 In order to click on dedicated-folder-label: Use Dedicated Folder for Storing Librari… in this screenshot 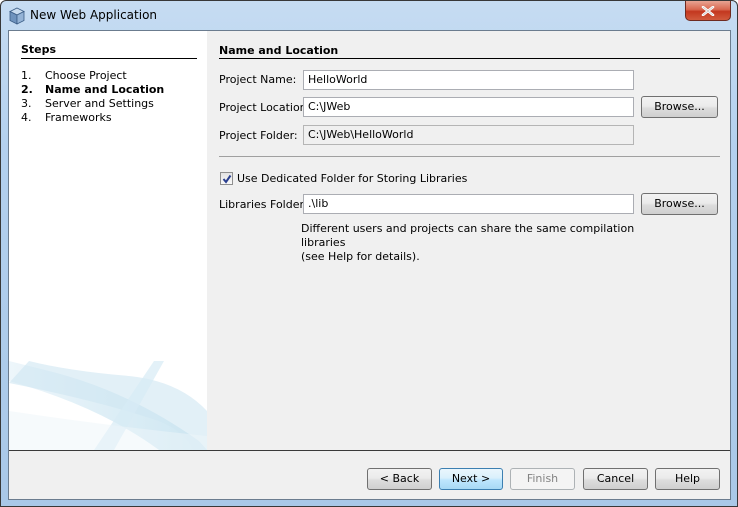, I will do `click(352, 178)`.